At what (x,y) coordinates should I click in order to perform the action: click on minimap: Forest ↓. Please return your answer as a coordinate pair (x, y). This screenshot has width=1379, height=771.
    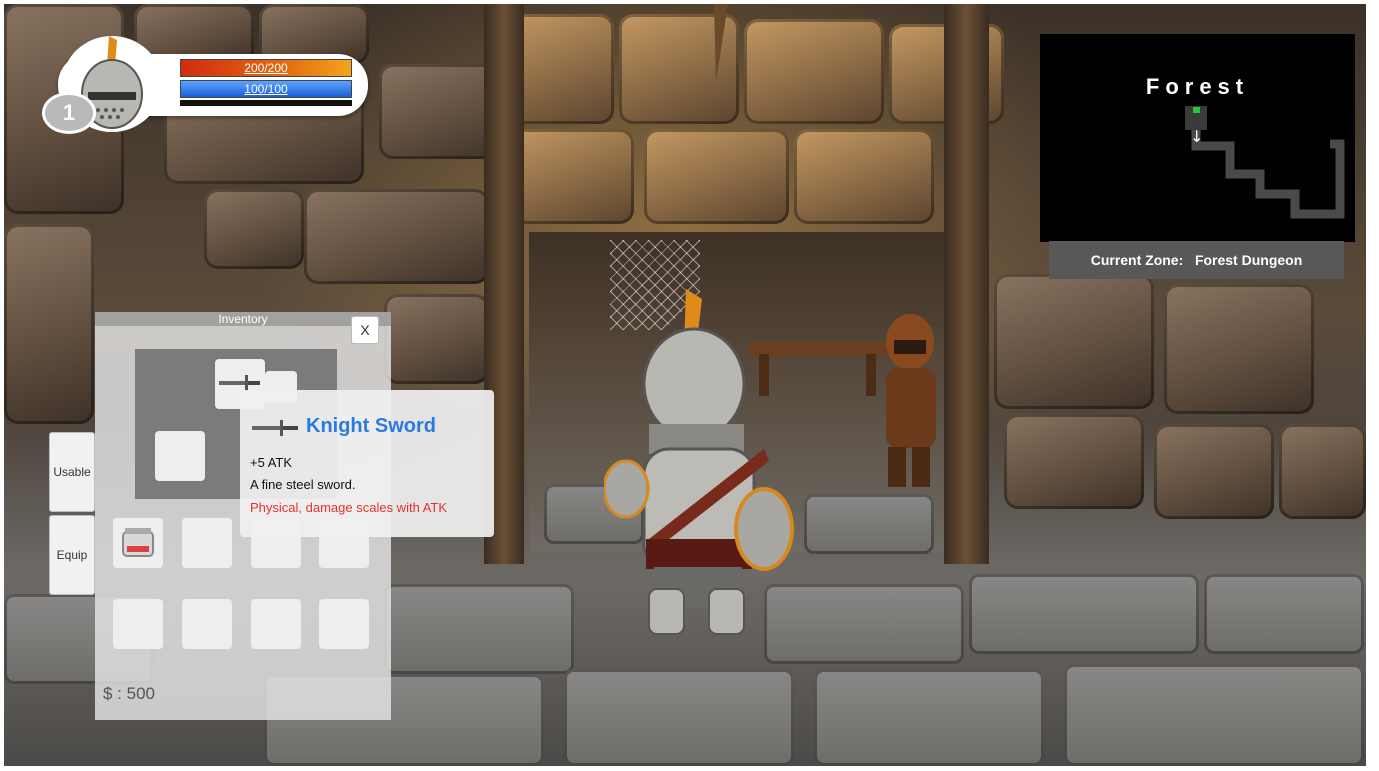
    Looking at the image, I should click on (1197, 138).